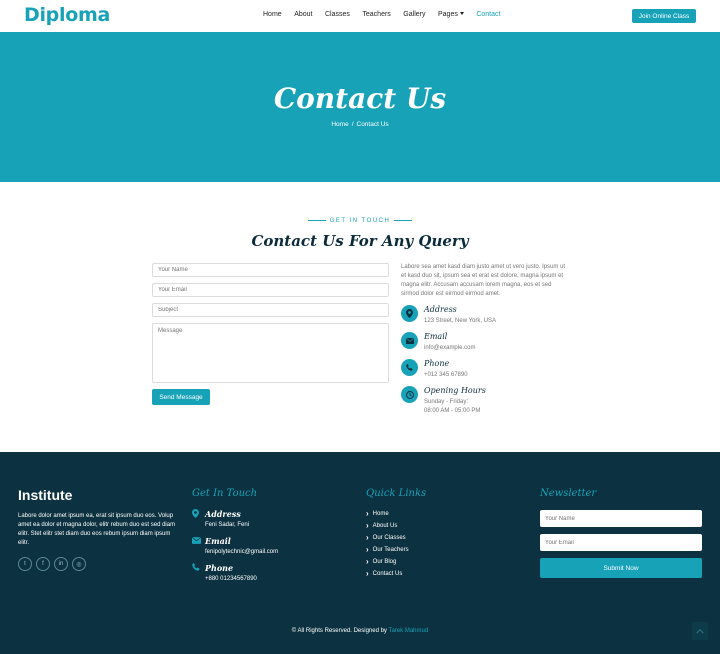  What do you see at coordinates (452, 407) in the screenshot?
I see `hours-value: Sunday - Friday: 08:00 AM - 05:00 PM` at bounding box center [452, 407].